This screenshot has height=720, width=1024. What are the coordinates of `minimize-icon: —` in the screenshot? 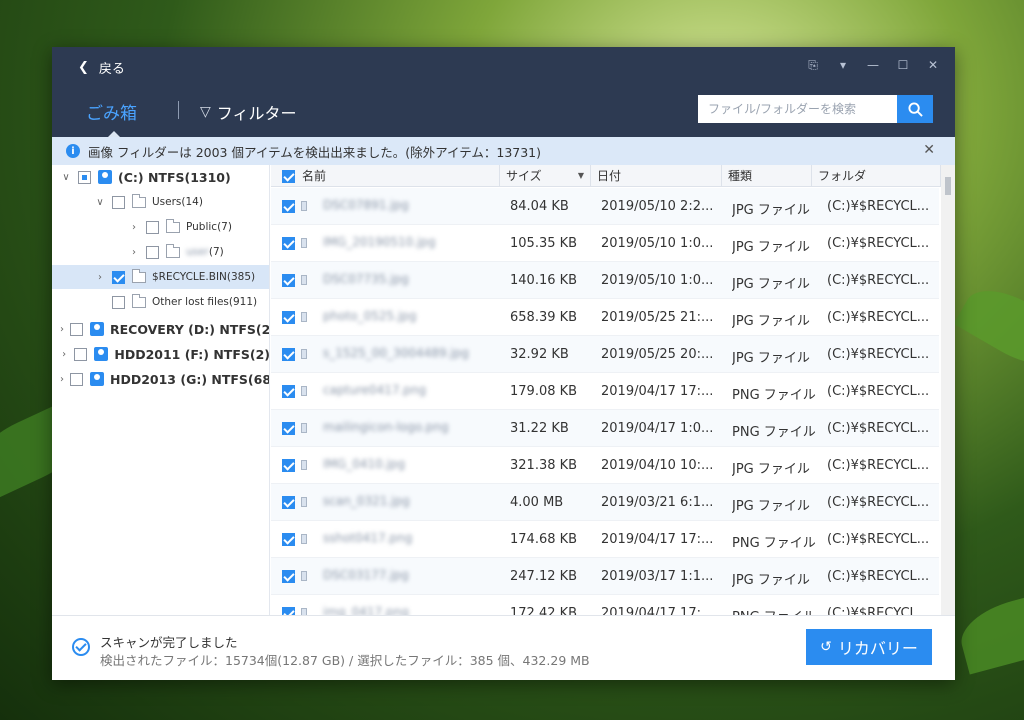 It's located at (873, 65).